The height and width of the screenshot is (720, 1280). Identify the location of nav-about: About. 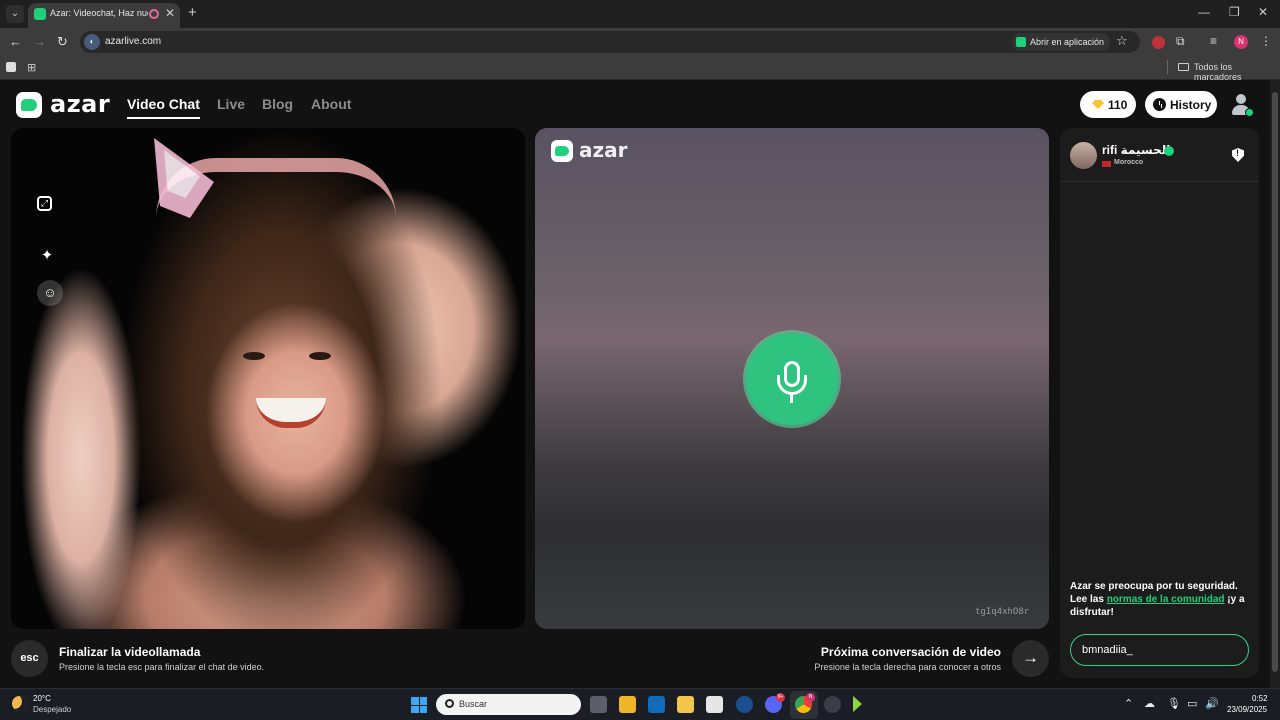
(331, 104).